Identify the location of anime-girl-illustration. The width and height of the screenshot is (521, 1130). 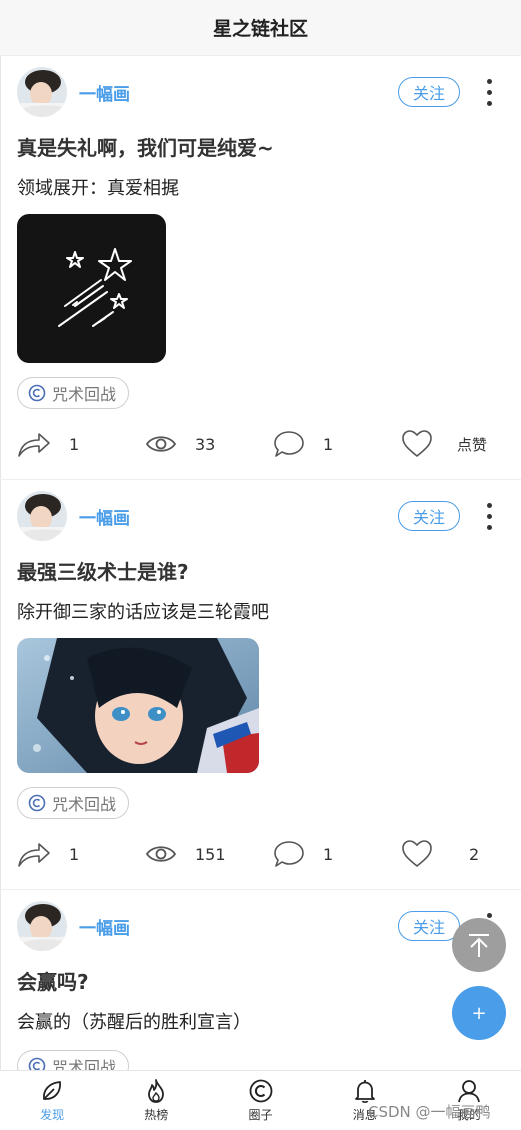
(138, 705).